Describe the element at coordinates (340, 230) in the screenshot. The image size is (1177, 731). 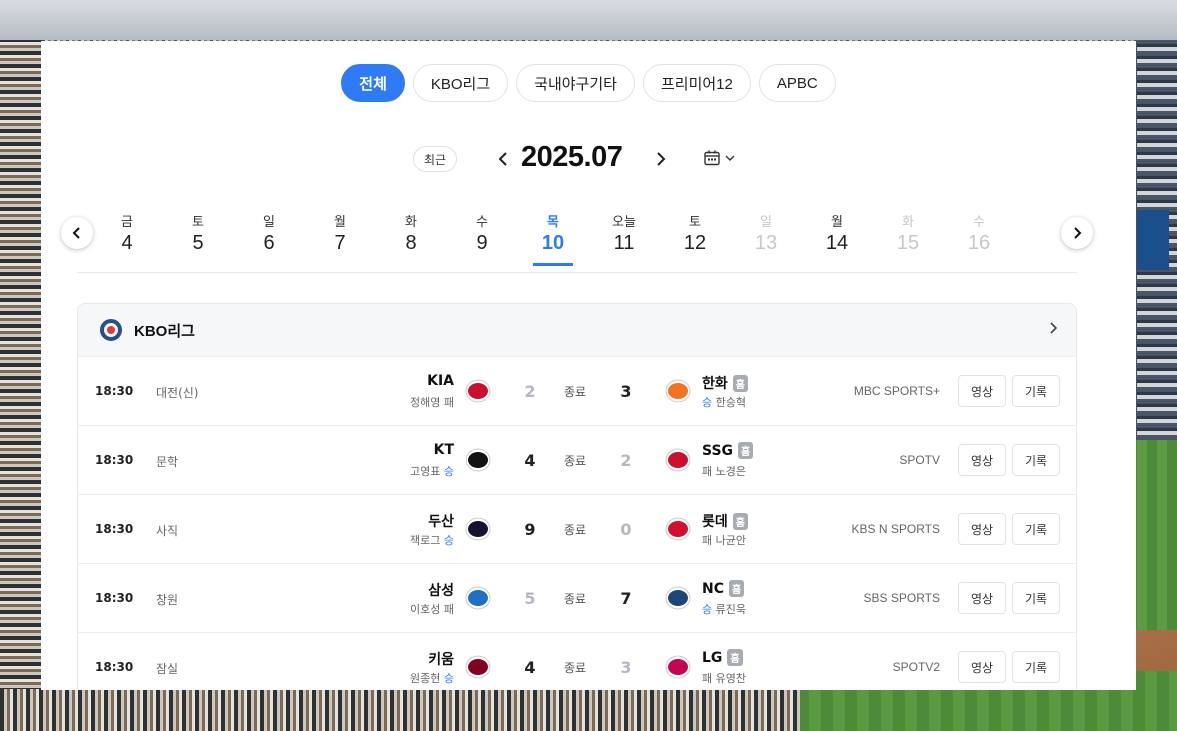
I see `date-item: 월7` at that location.